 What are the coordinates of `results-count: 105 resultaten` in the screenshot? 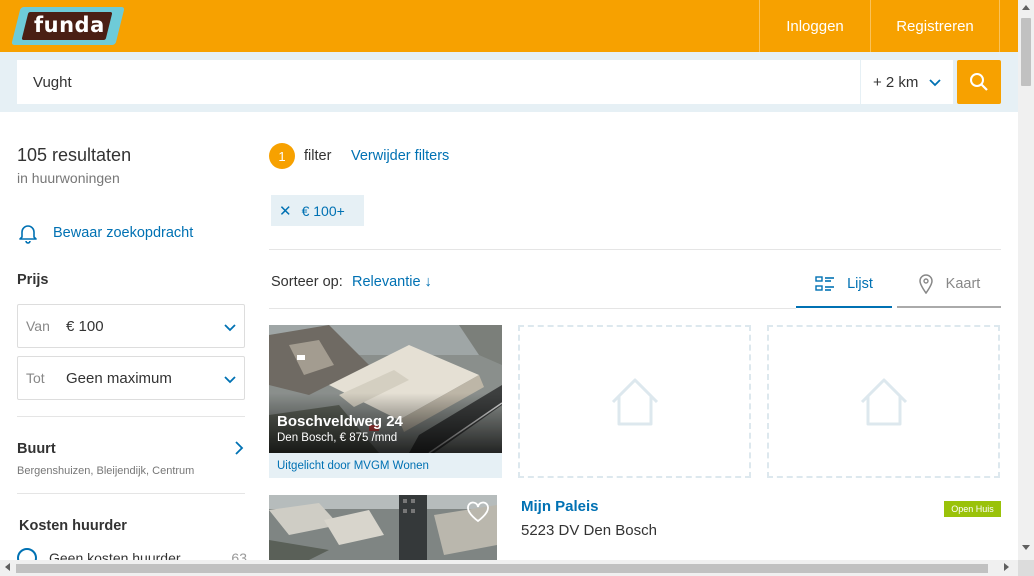 It's located at (74, 155).